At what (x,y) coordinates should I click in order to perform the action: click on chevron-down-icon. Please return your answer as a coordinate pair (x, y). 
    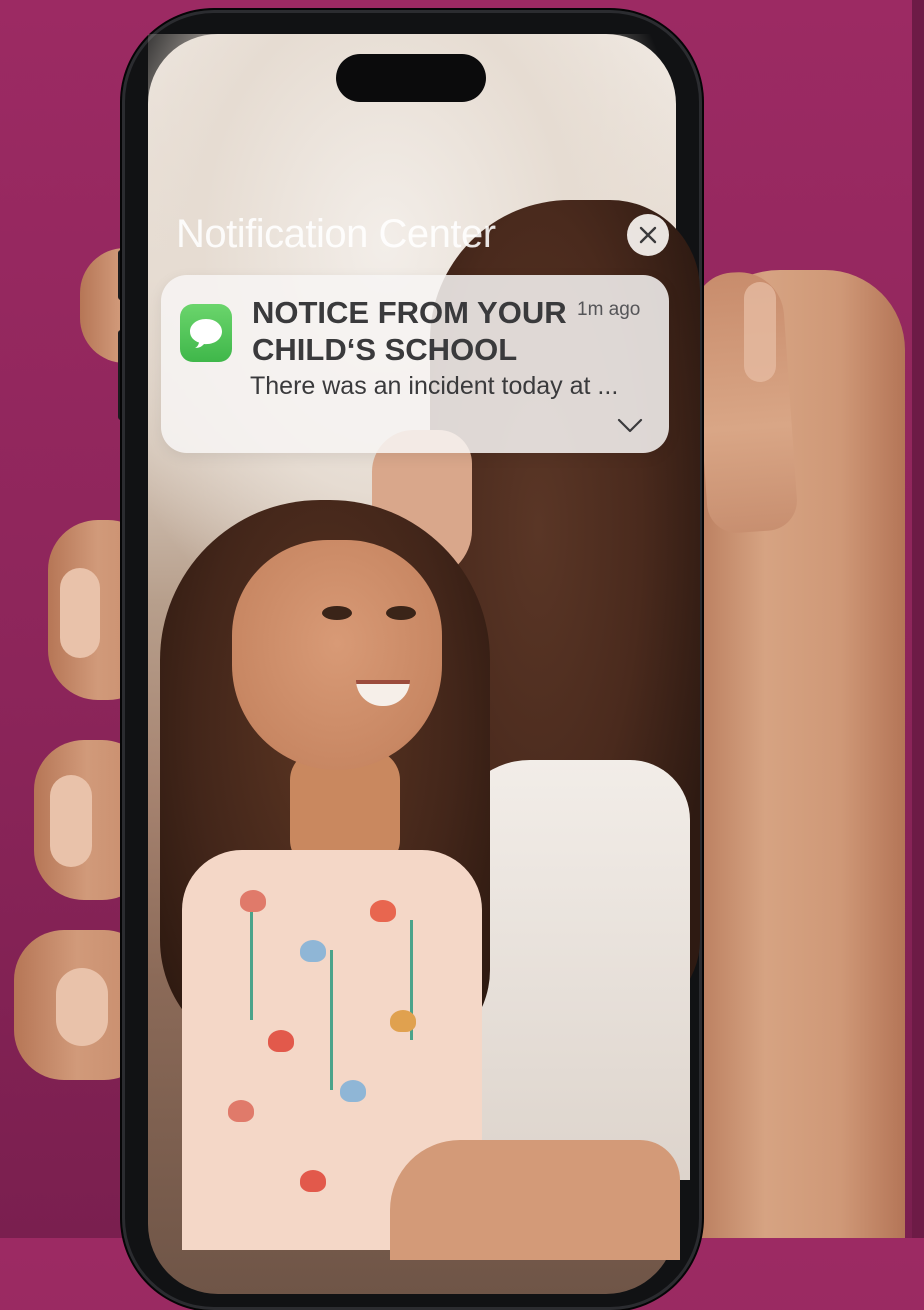
    Looking at the image, I should click on (630, 425).